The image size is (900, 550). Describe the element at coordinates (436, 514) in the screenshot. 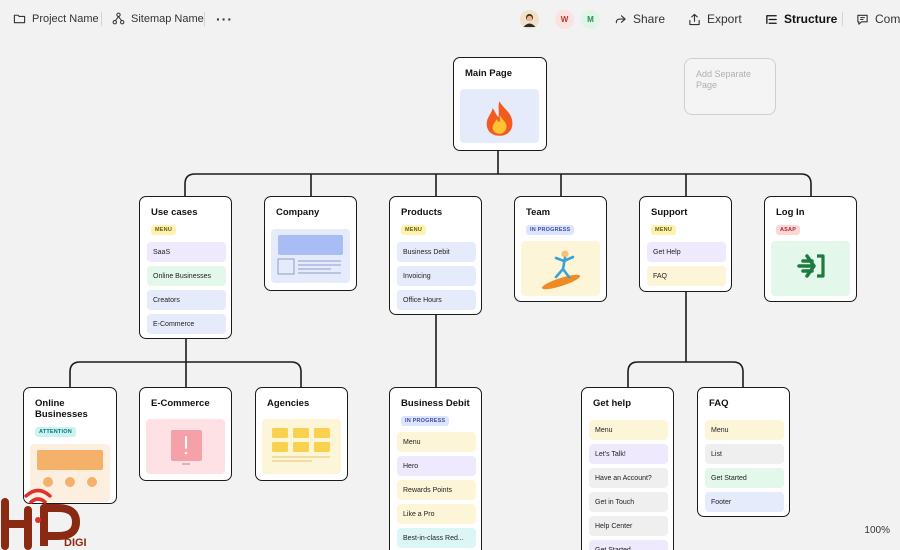

I see `list-item: Like a Pro` at that location.